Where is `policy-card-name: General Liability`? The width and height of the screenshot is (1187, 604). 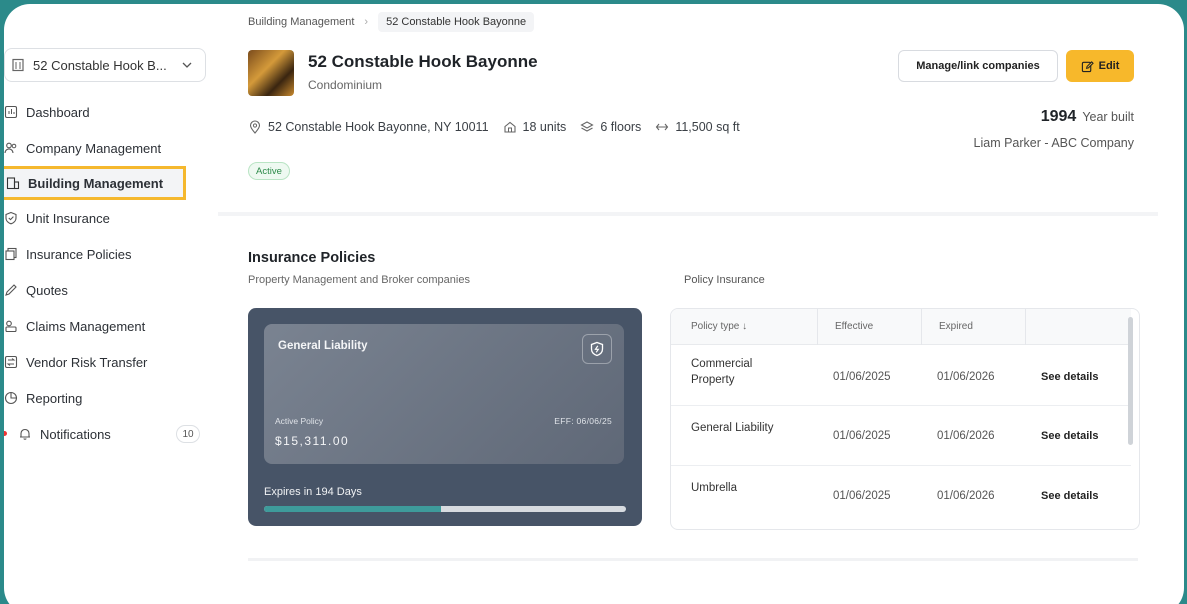
policy-card-name: General Liability is located at coordinates (323, 346).